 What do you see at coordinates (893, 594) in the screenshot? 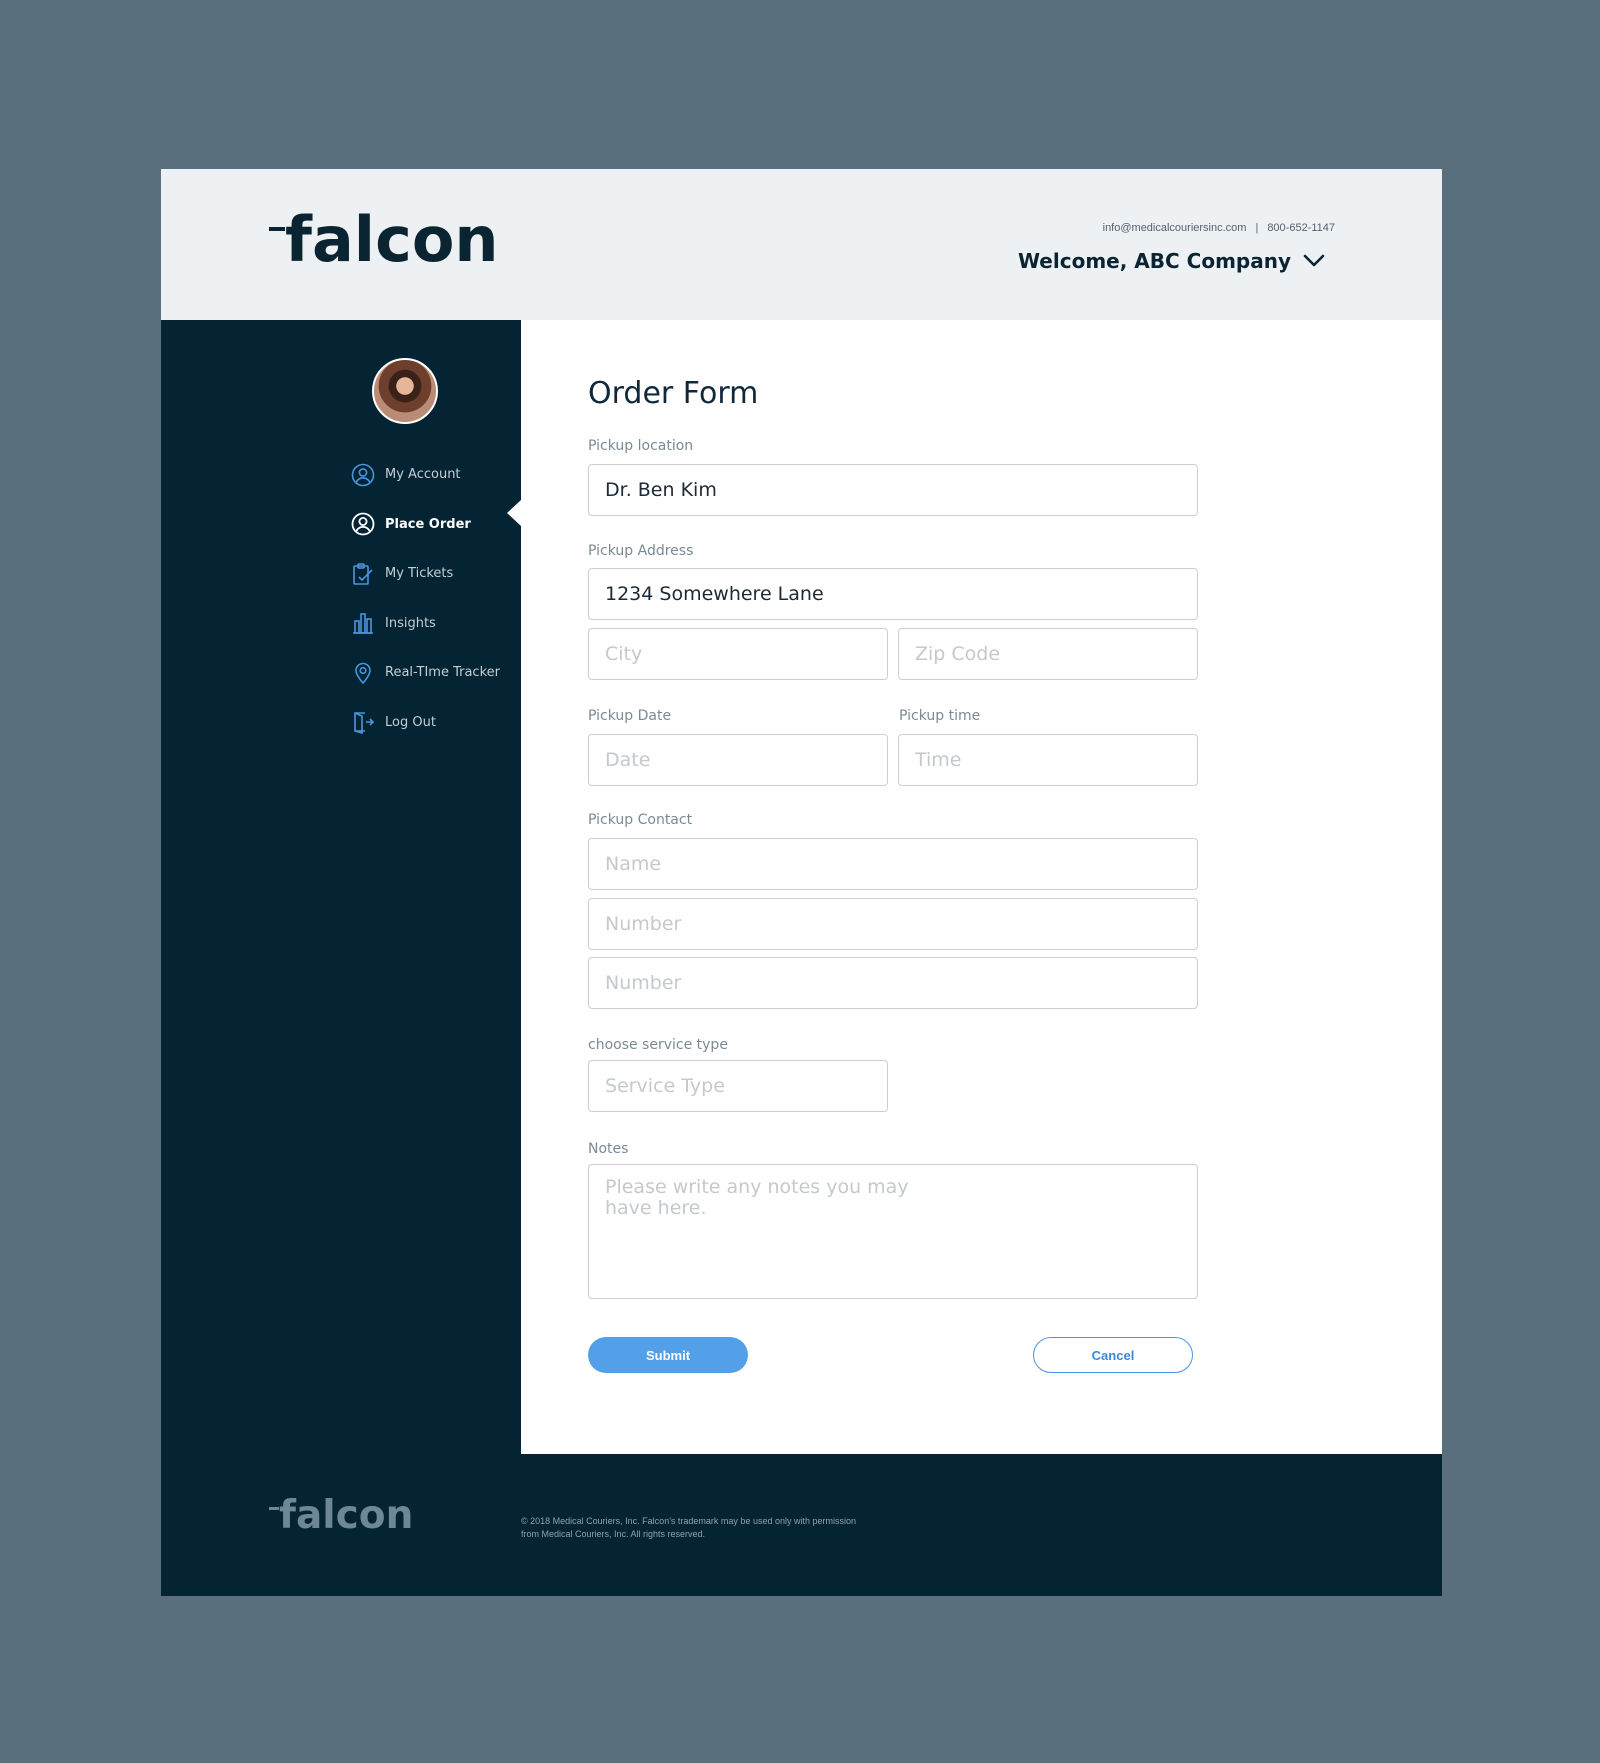
I see `pickup-address-input` at bounding box center [893, 594].